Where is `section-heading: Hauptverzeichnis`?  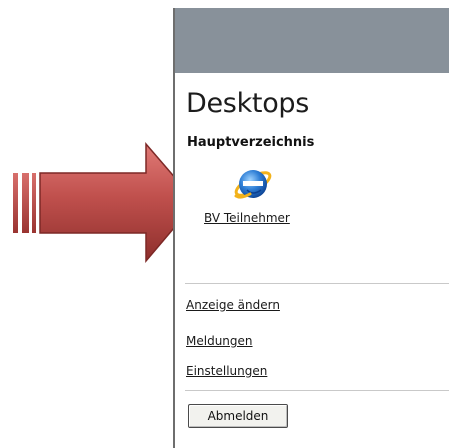 section-heading: Hauptverzeichnis is located at coordinates (251, 142).